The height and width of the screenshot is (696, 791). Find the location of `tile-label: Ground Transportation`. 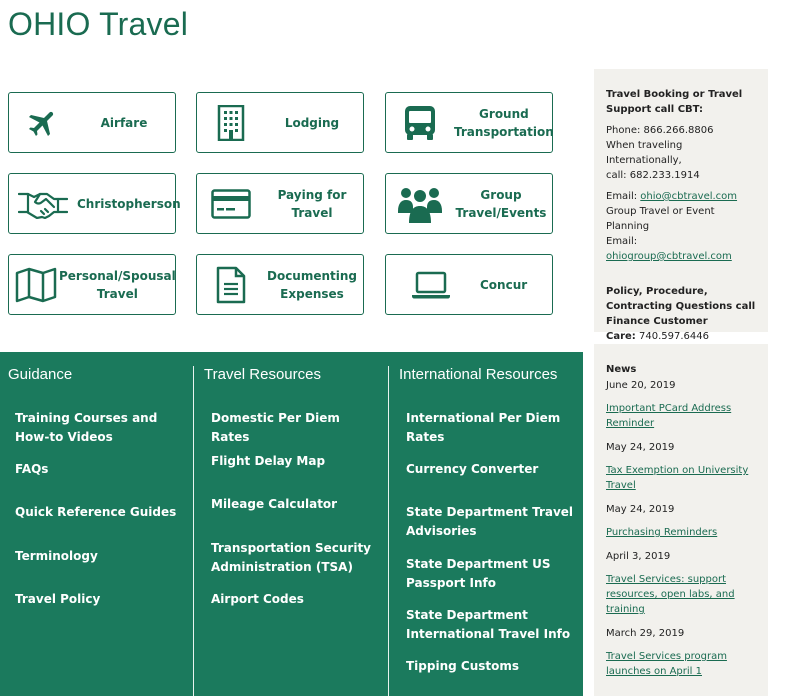

tile-label: Ground Transportation is located at coordinates (504, 122).